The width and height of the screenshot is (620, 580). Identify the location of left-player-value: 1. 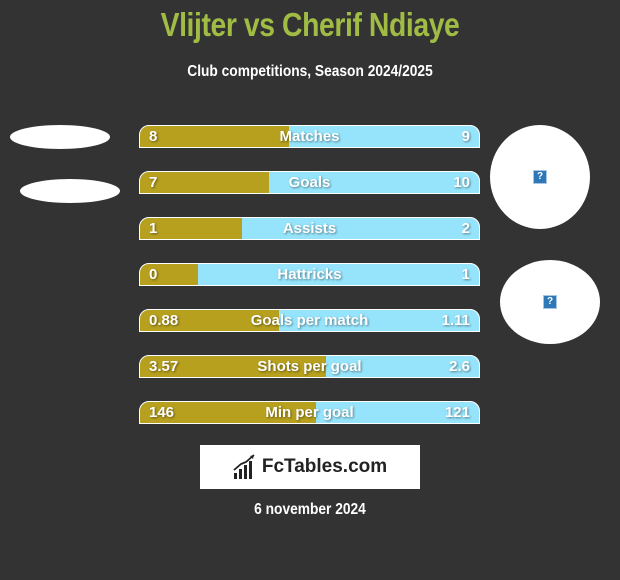
(153, 228).